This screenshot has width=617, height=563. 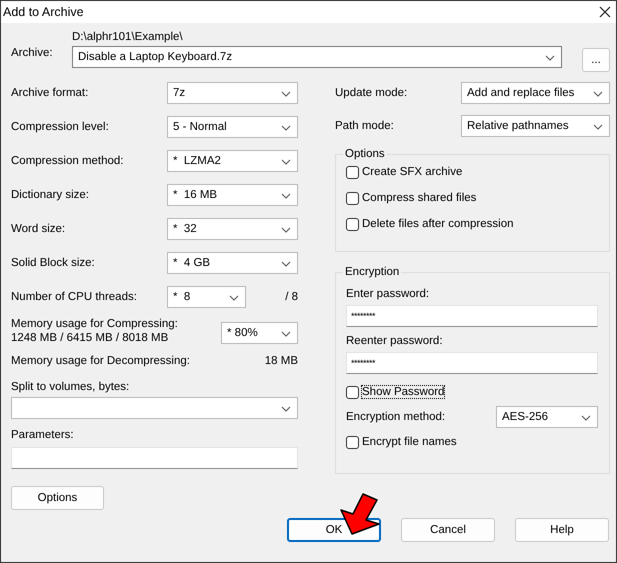 What do you see at coordinates (43, 12) in the screenshot?
I see `window-title: Add to Archive` at bounding box center [43, 12].